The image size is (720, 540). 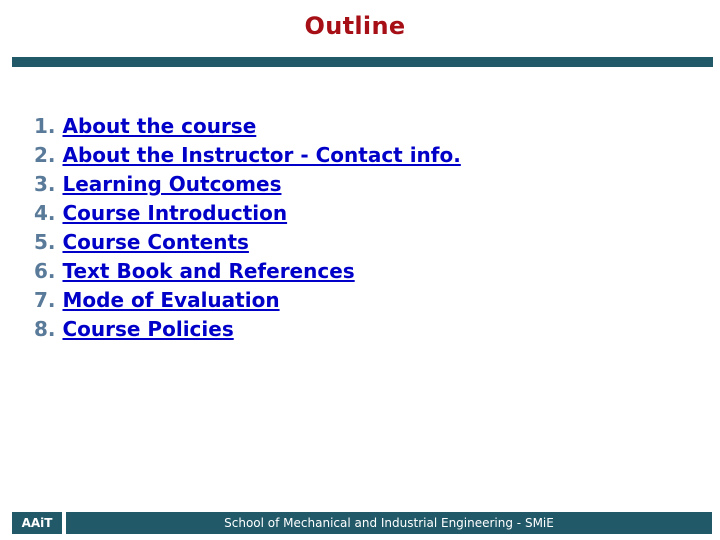 I want to click on item-number: 7., so click(x=45, y=300).